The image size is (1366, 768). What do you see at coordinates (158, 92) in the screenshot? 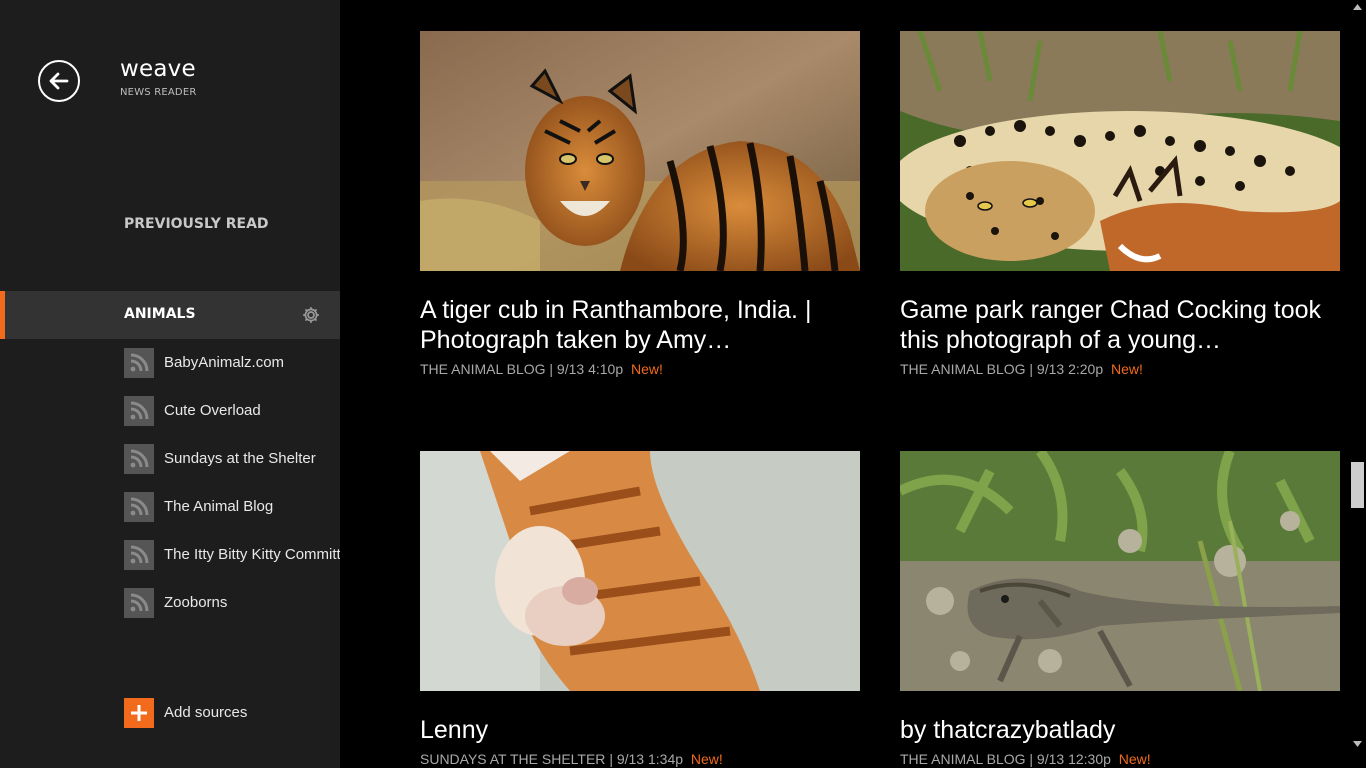
I see `app-subtitle: NEWS READER` at bounding box center [158, 92].